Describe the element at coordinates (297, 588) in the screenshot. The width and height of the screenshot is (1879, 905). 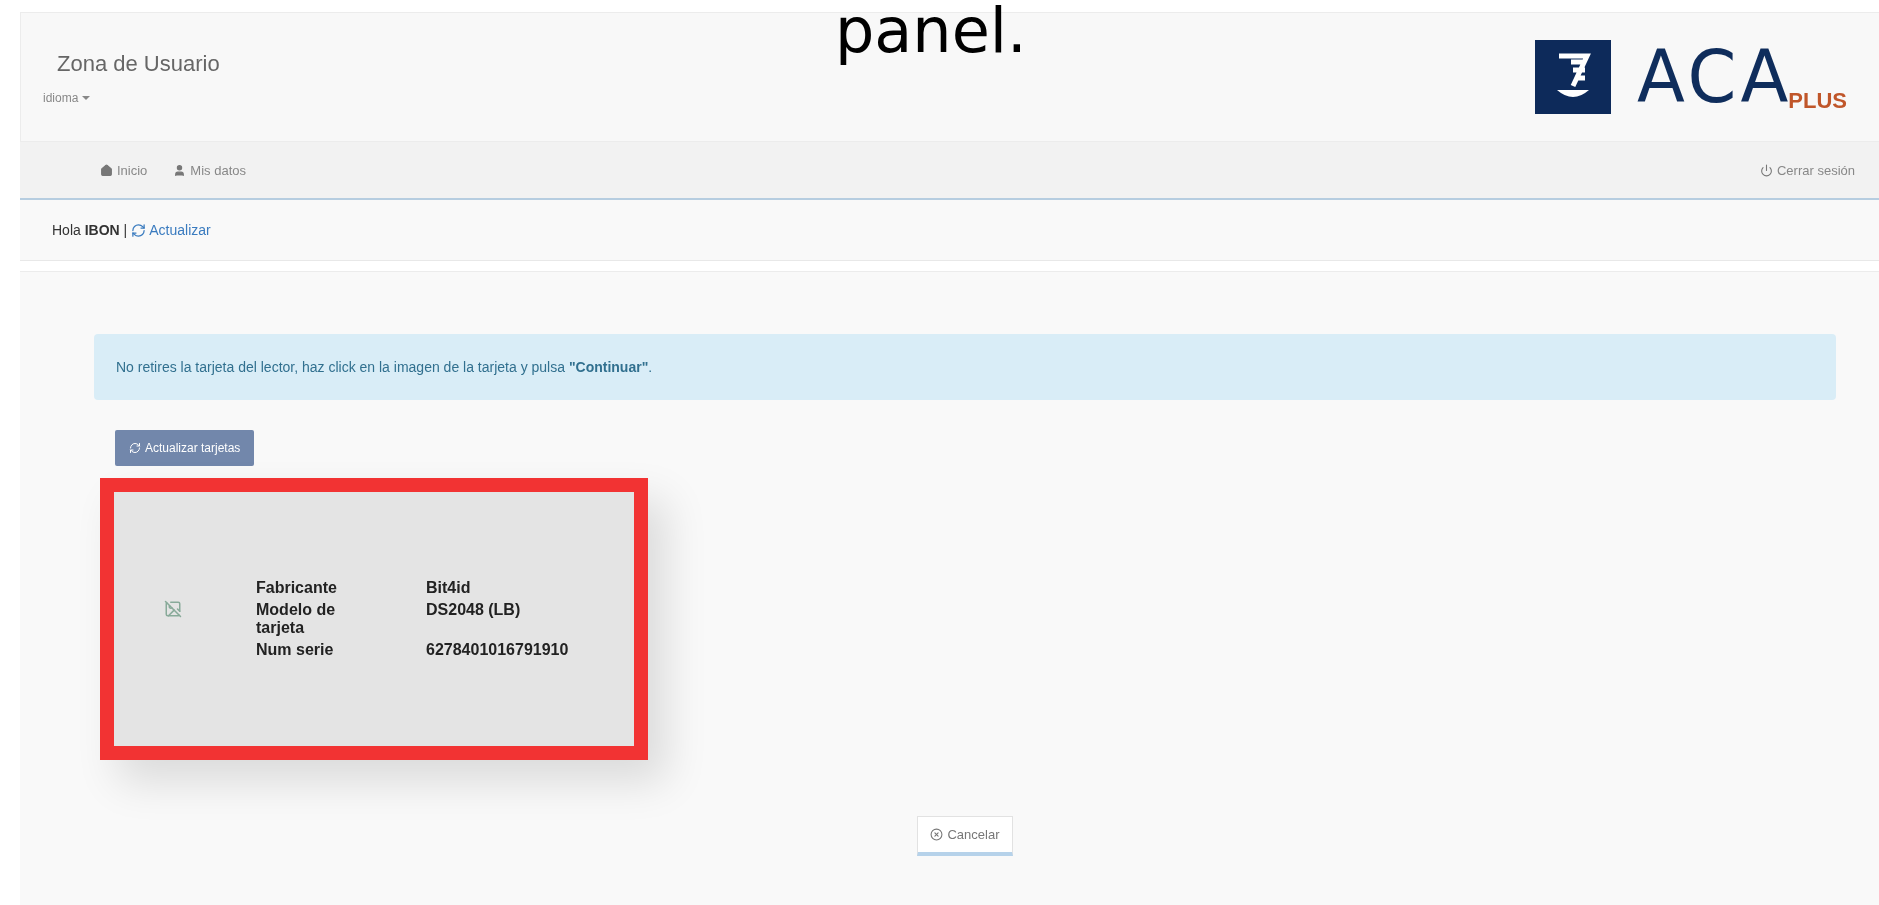
I see `field-label: Fabricante` at that location.